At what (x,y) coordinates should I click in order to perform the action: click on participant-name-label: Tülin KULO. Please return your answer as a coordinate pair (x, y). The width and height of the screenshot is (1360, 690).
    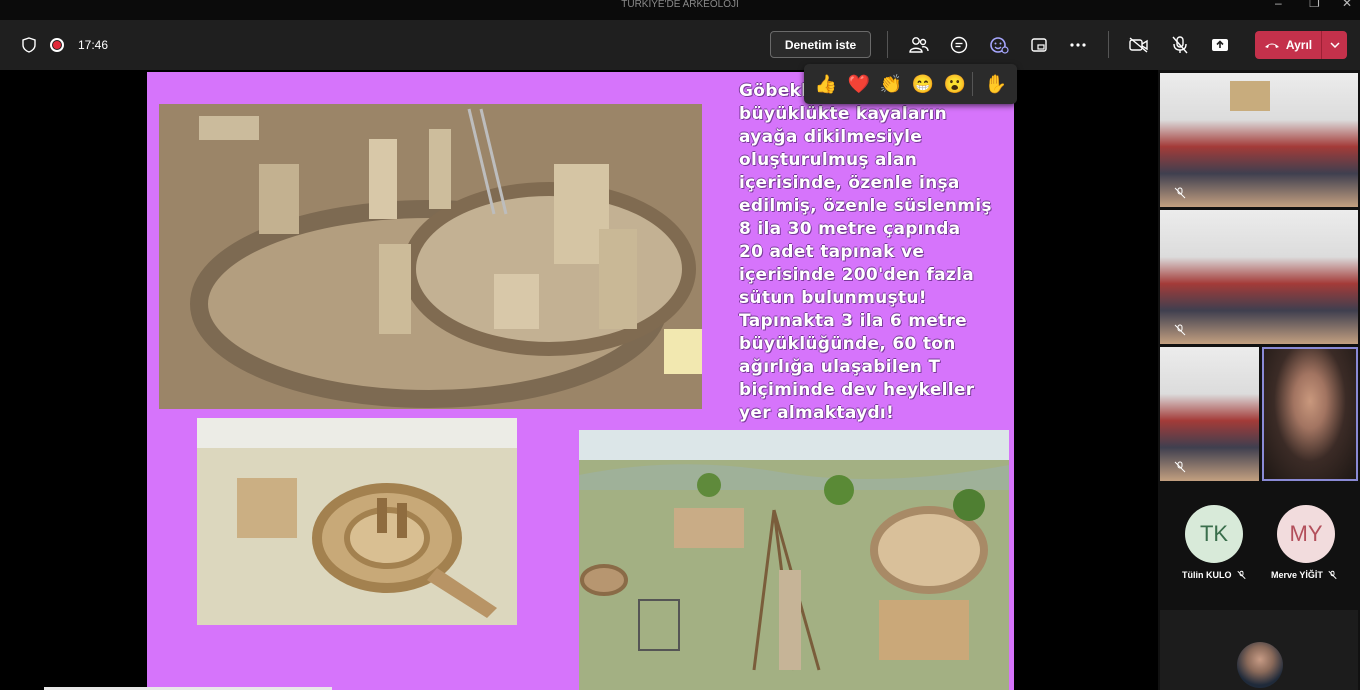
    Looking at the image, I should click on (1207, 575).